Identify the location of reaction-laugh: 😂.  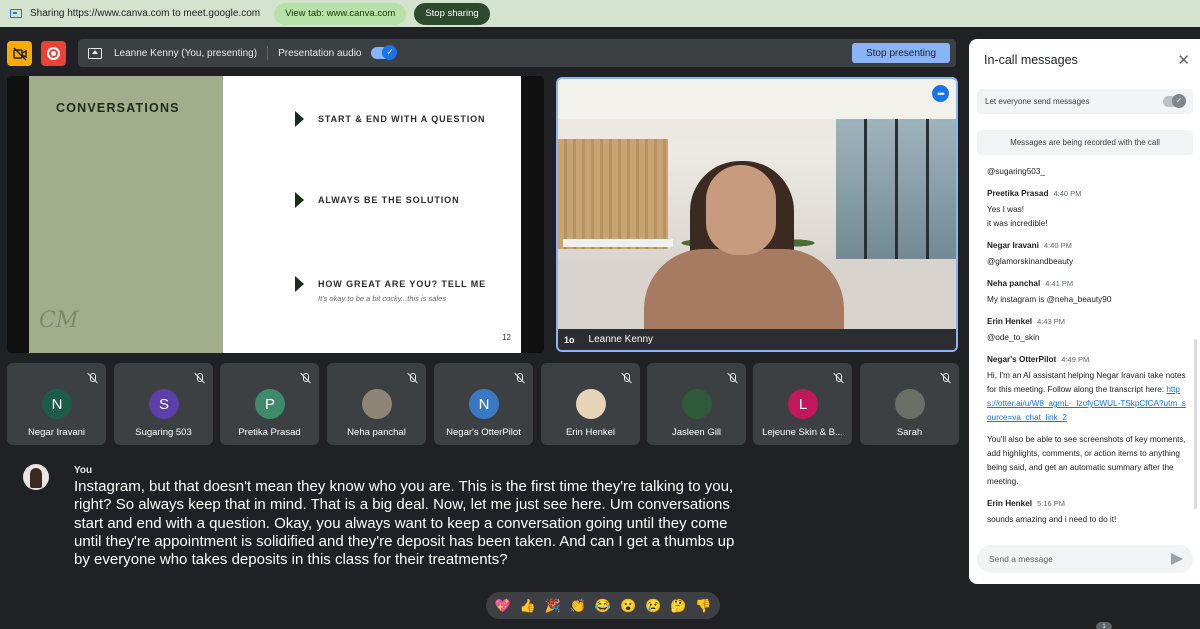
(603, 606).